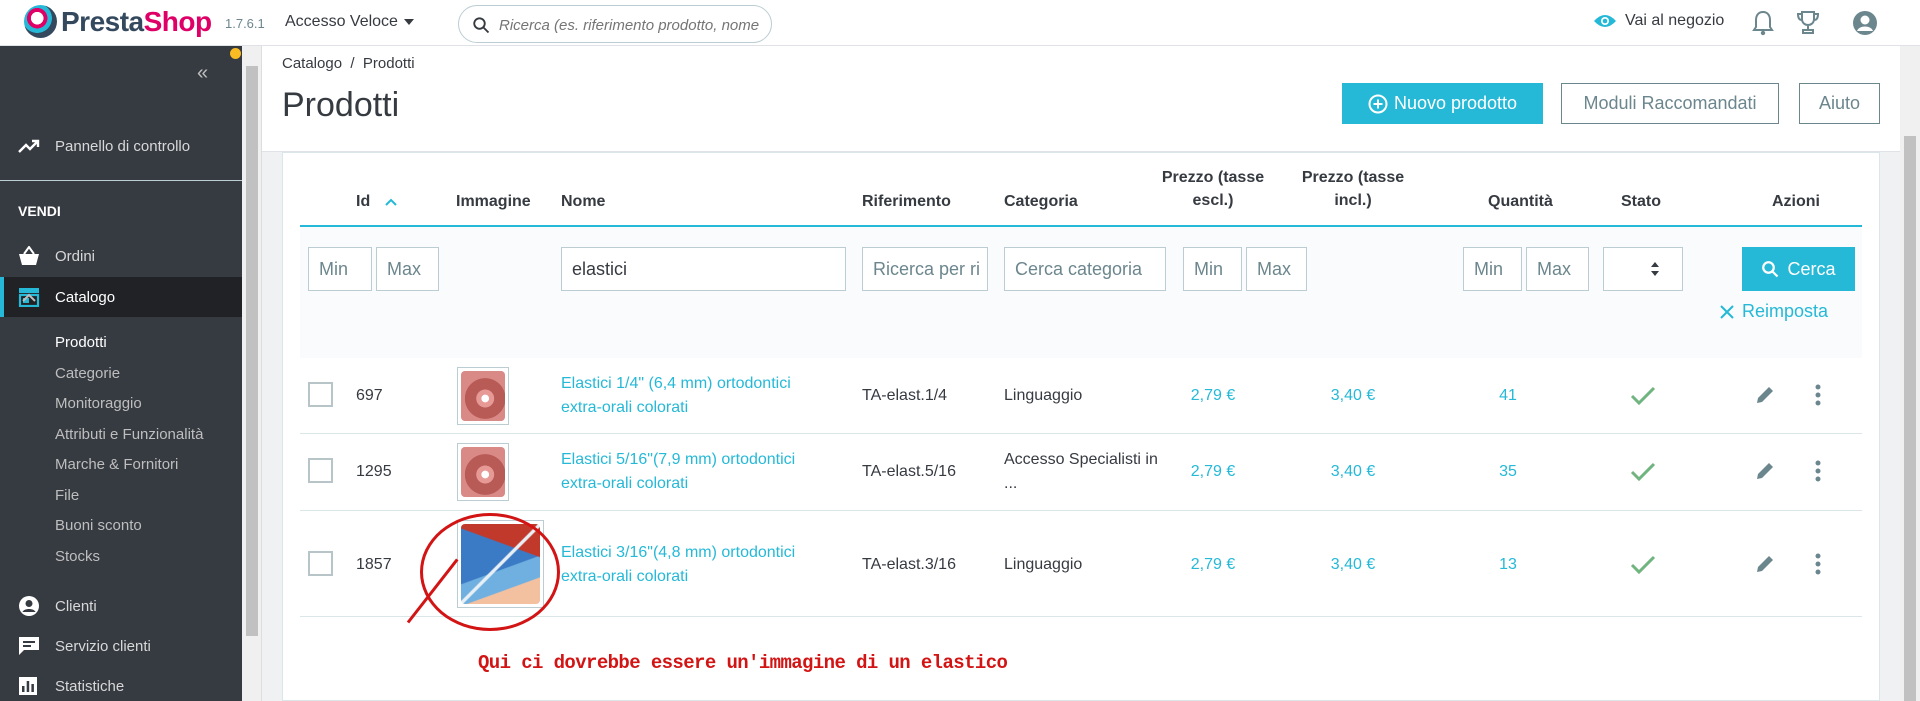  I want to click on column-header-reference: Riferimento, so click(906, 201).